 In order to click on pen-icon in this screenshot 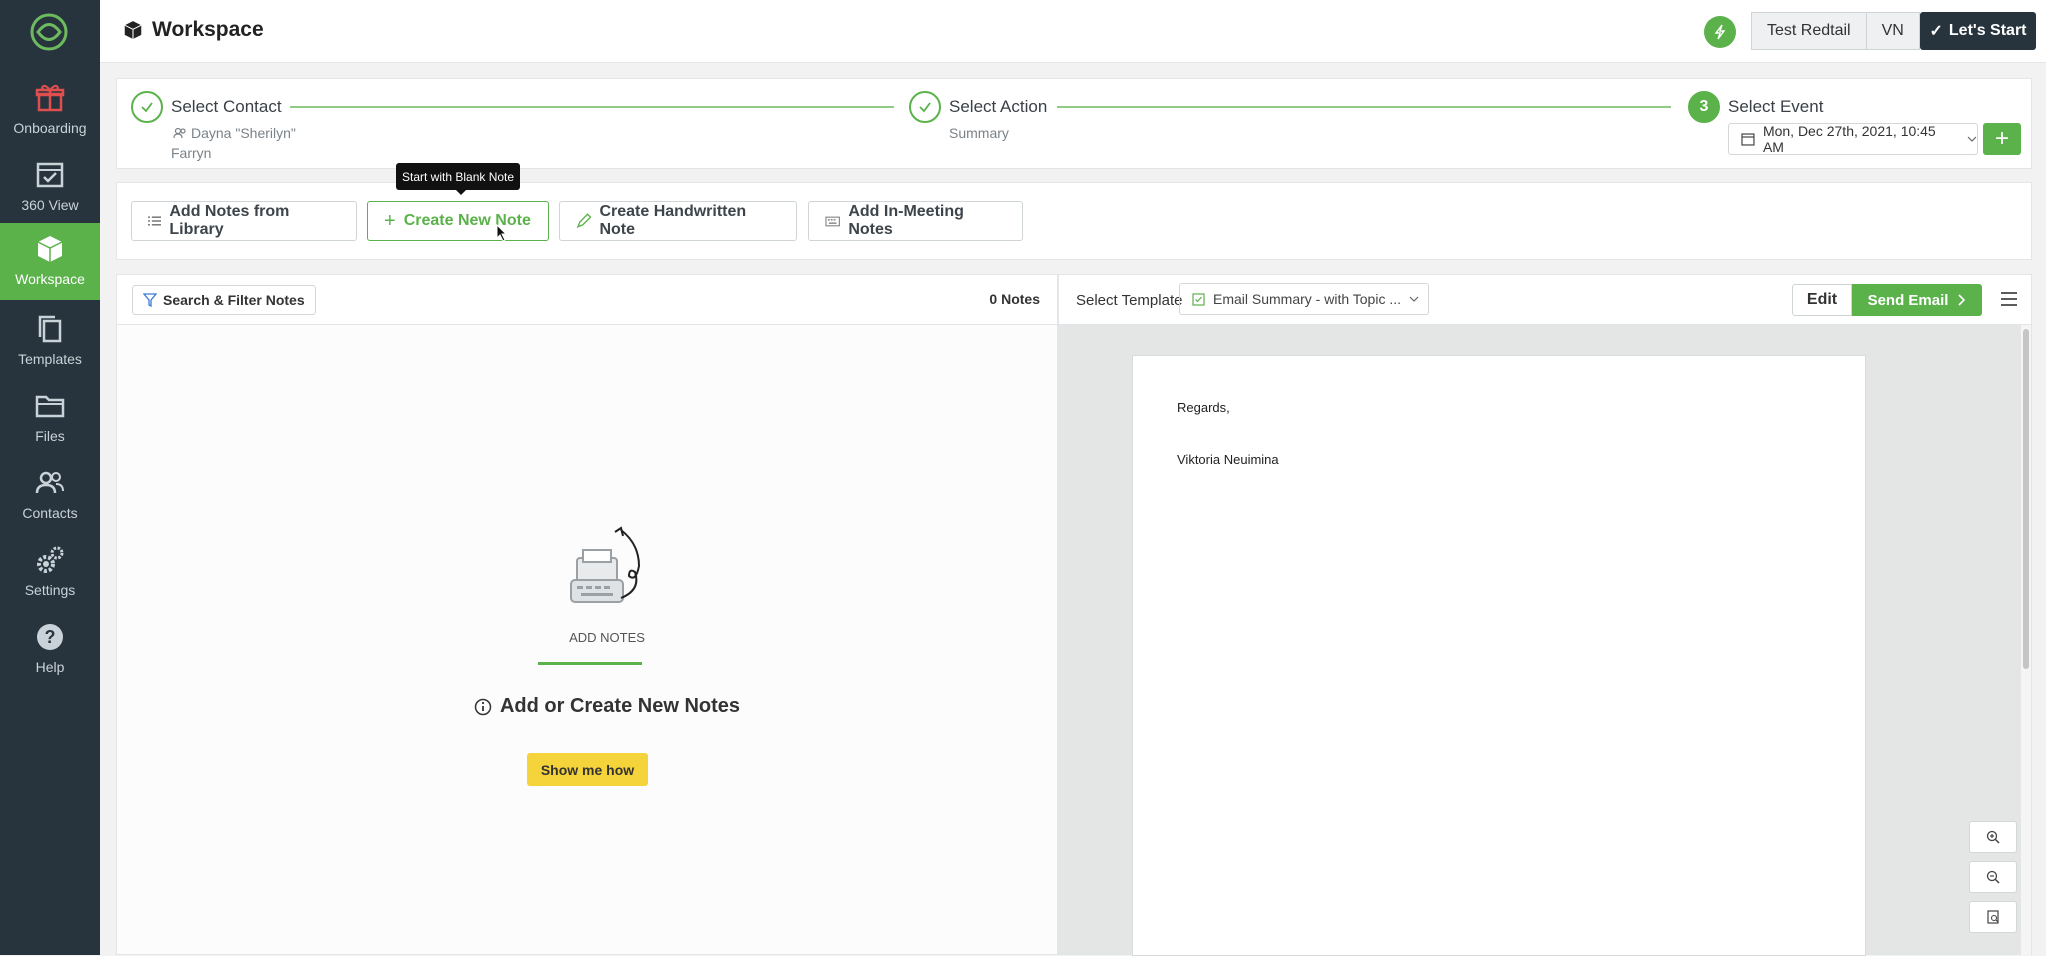, I will do `click(584, 221)`.